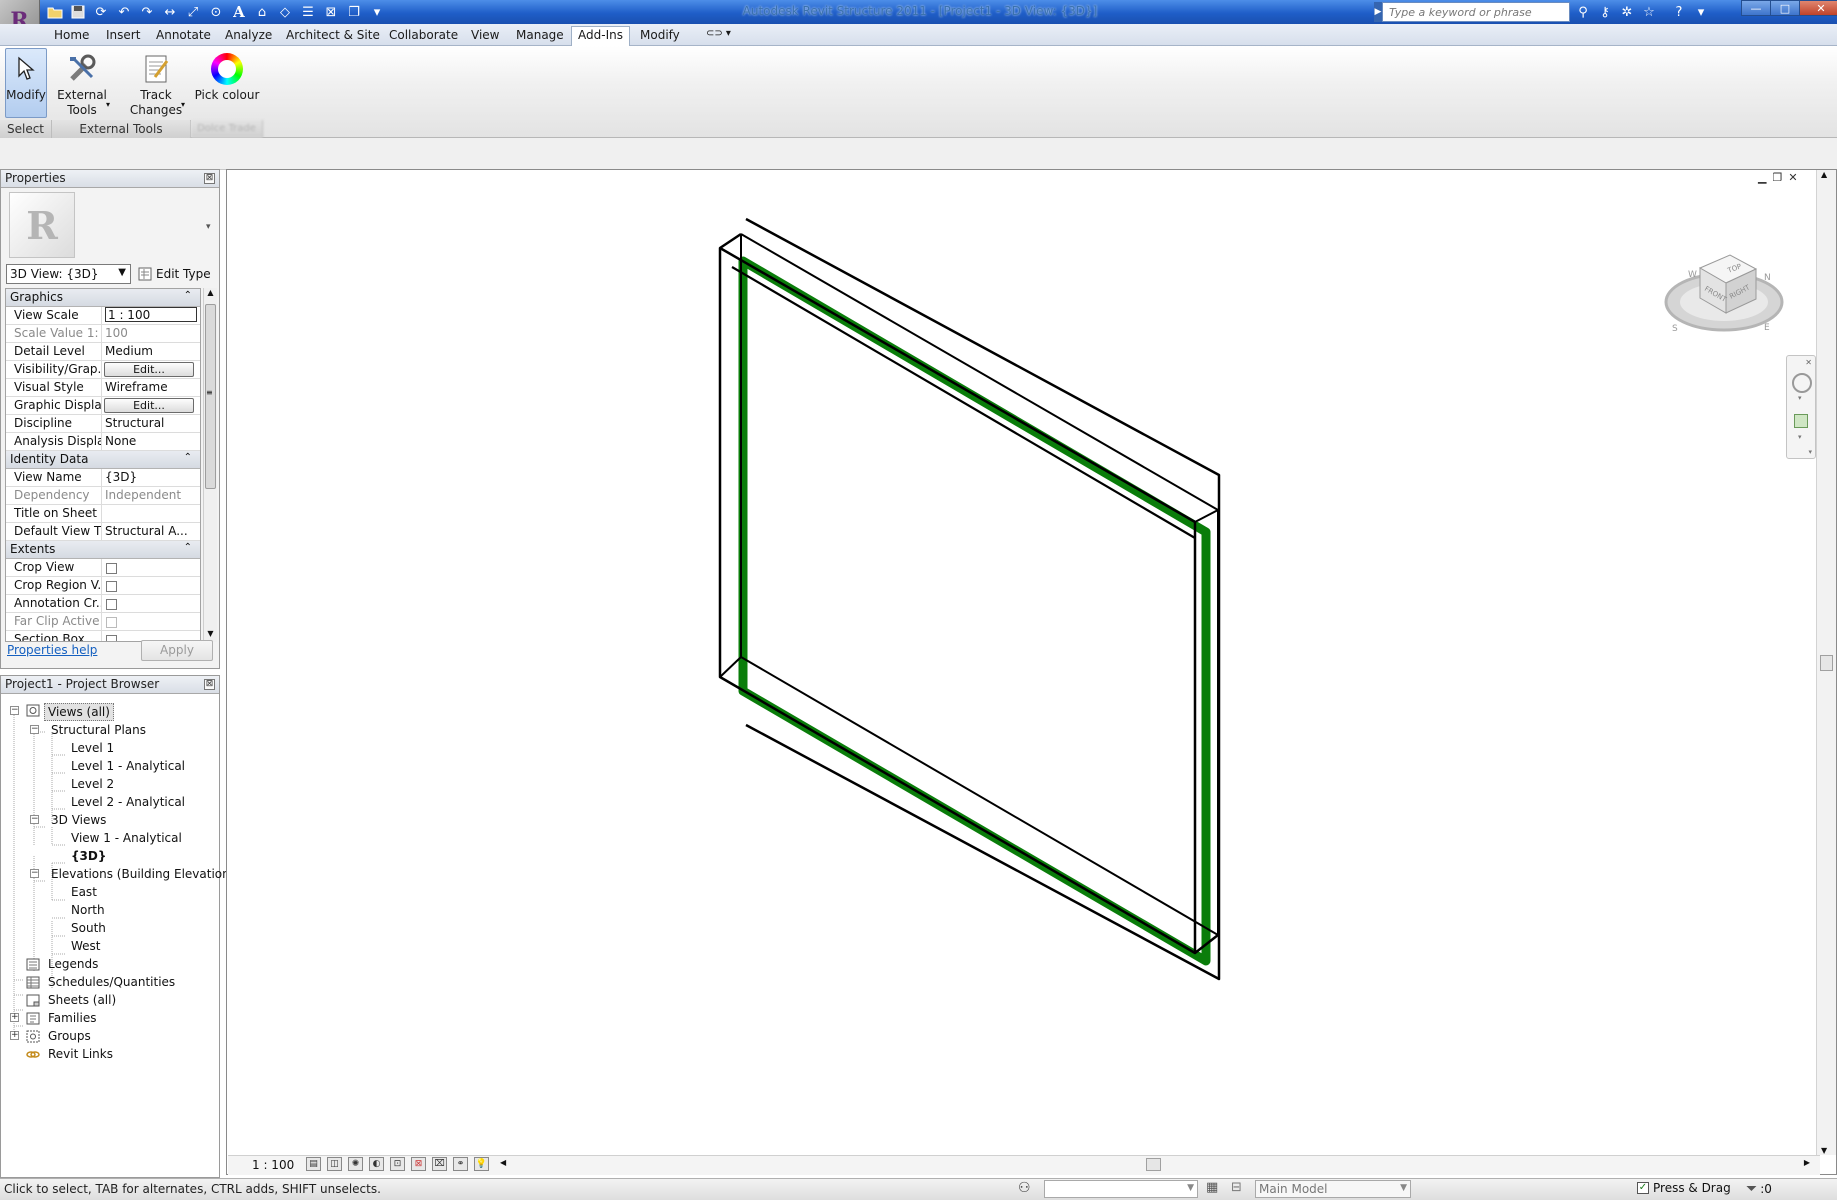 Image resolution: width=1837 pixels, height=1200 pixels. Describe the element at coordinates (354, 12) in the screenshot. I see `switch-windows-icon: ❐` at that location.